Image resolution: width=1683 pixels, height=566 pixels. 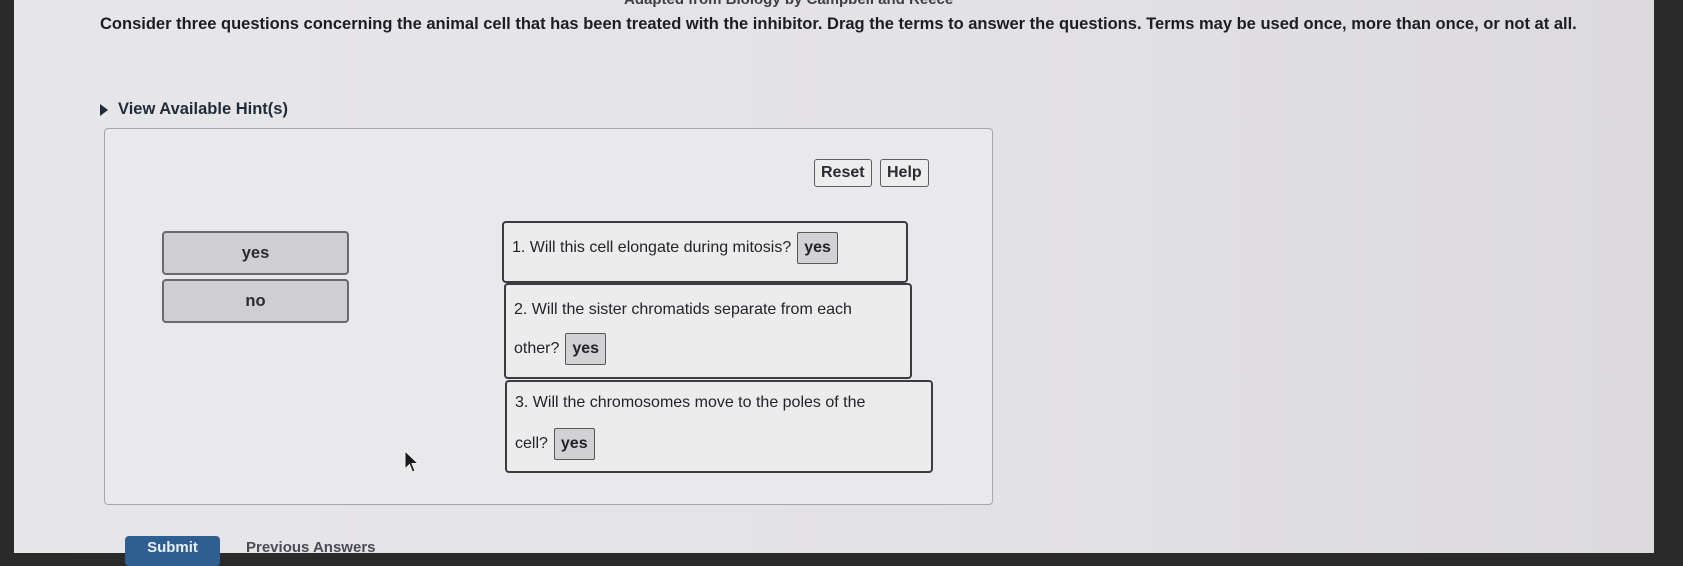 I want to click on mouse-cursor-icon, so click(x=412, y=461).